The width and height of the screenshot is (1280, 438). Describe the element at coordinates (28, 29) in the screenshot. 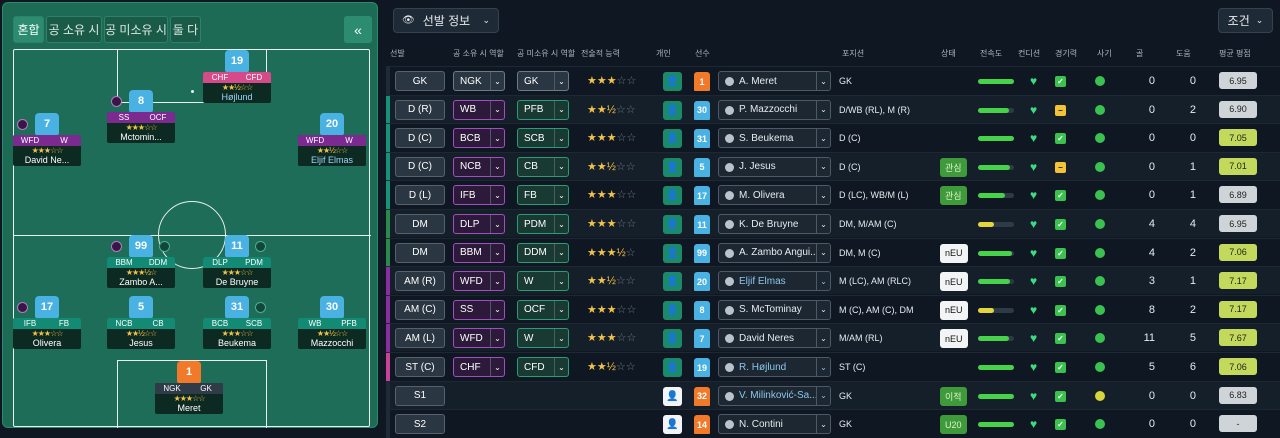

I see `tab-mixed: 혼합` at that location.